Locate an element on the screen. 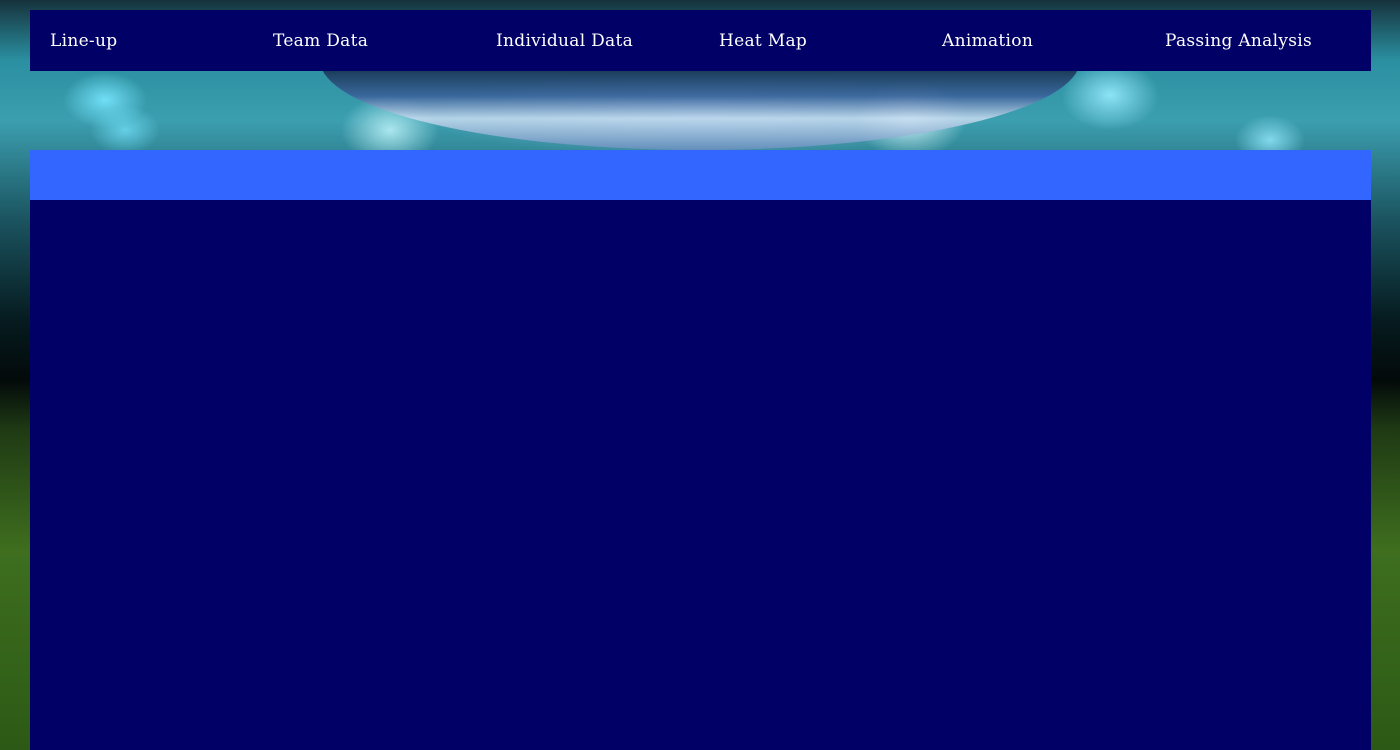 Image resolution: width=1400 pixels, height=750 pixels. sub-header-bar is located at coordinates (700, 175).